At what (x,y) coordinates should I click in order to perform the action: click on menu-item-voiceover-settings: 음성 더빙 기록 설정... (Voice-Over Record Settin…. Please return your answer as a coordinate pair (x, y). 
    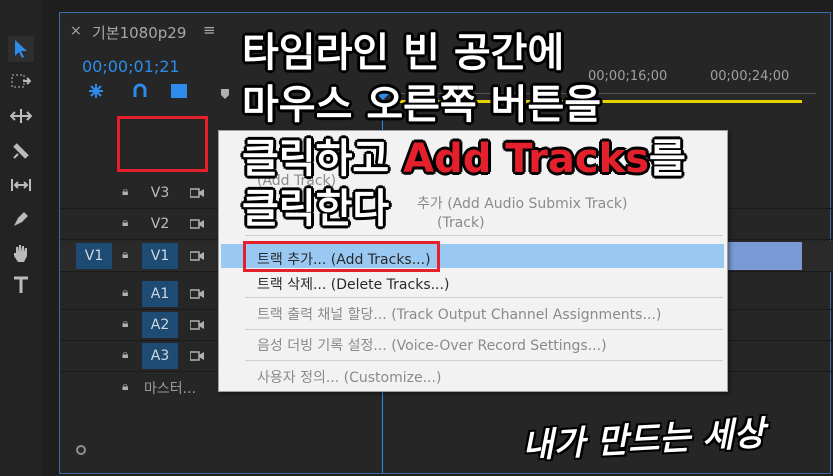
    Looking at the image, I should click on (432, 345).